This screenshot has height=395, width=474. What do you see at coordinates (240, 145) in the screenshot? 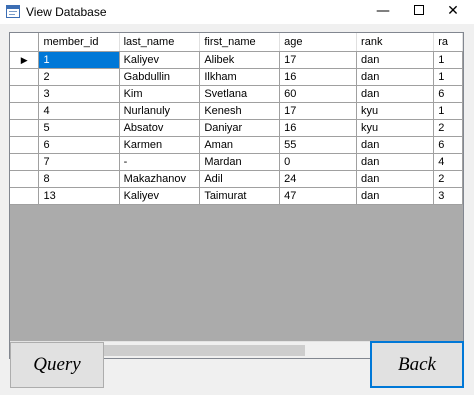
I see `cell-first-name: Aman` at bounding box center [240, 145].